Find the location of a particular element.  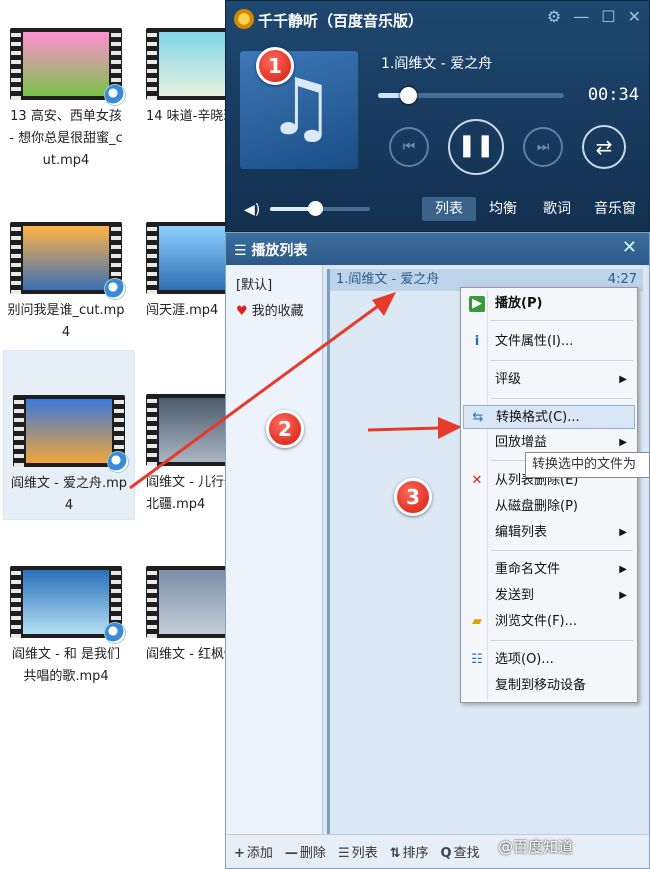

seek-handle is located at coordinates (408, 95).